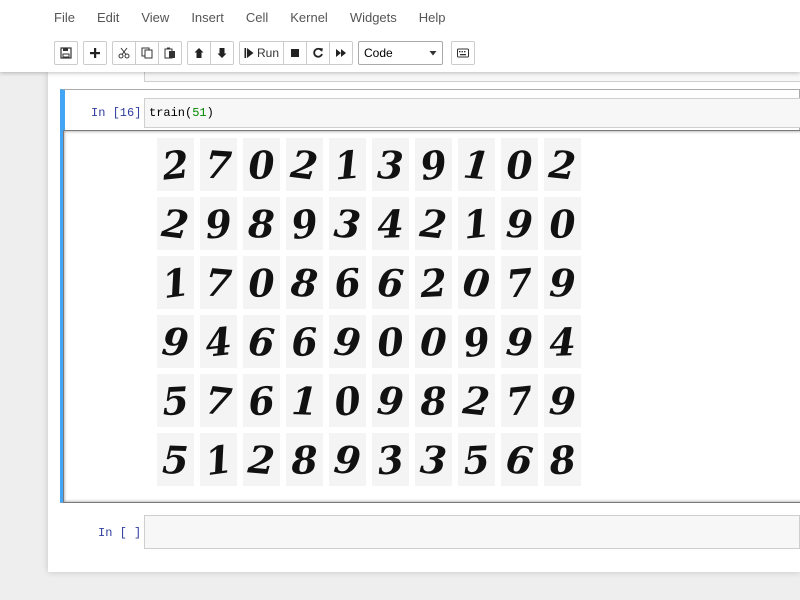  I want to click on restart-run-all-button, so click(341, 53).